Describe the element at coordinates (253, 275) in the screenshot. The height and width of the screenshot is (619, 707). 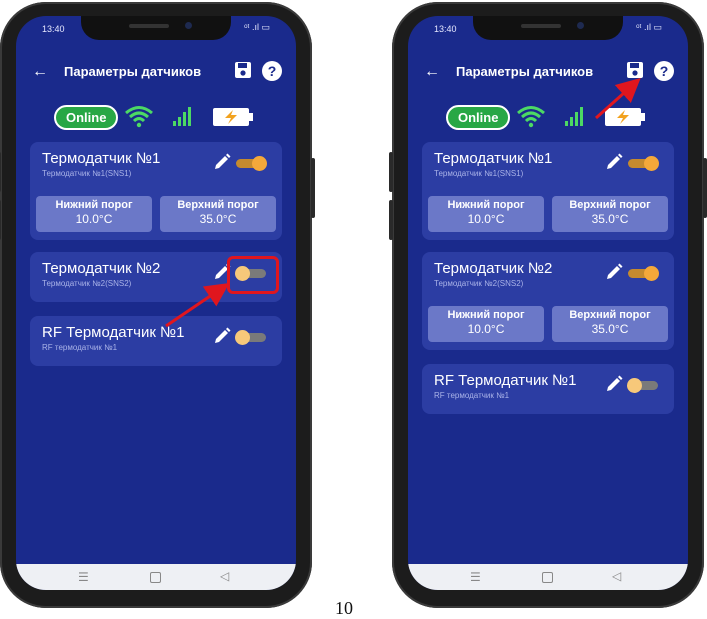
I see `annotation-highlight-box` at that location.